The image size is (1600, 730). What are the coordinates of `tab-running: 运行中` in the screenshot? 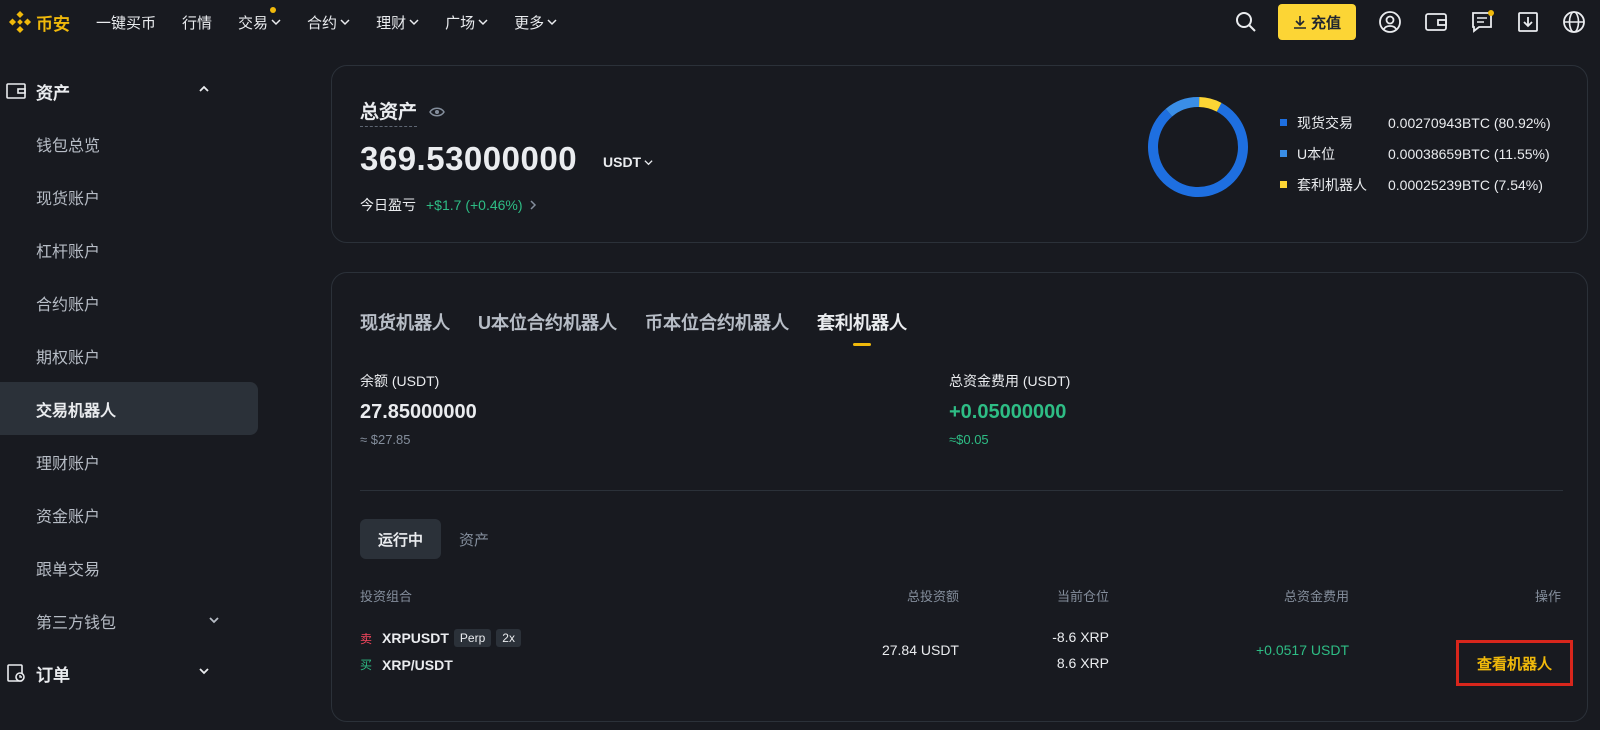 It's located at (401, 539).